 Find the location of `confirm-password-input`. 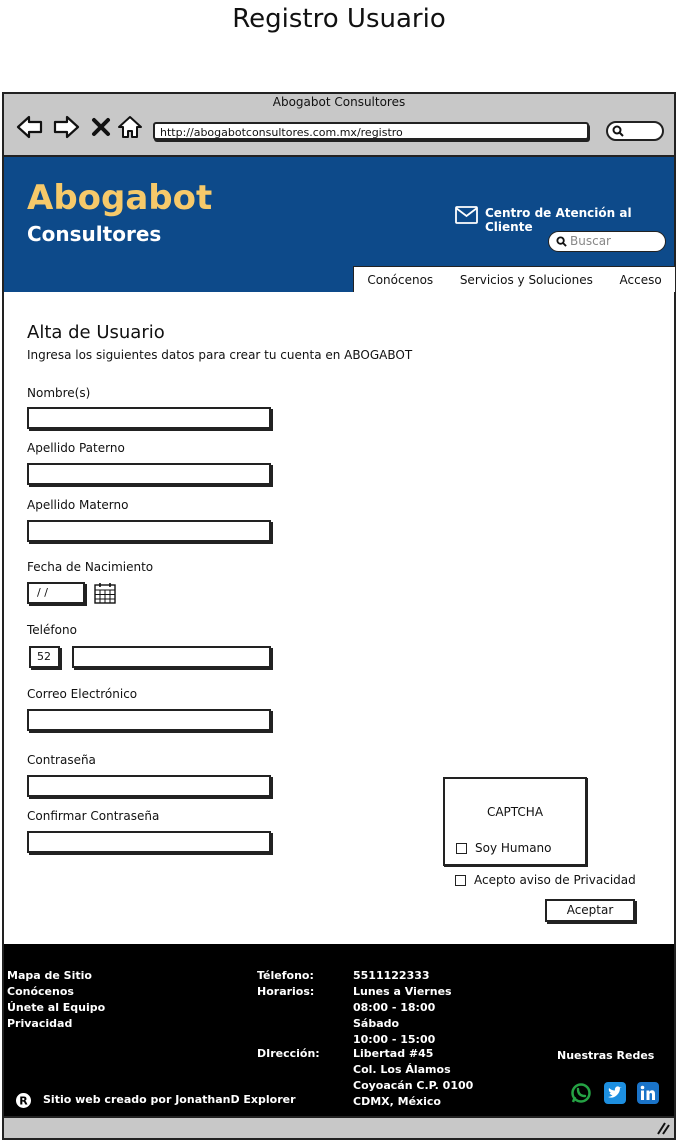

confirm-password-input is located at coordinates (149, 842).